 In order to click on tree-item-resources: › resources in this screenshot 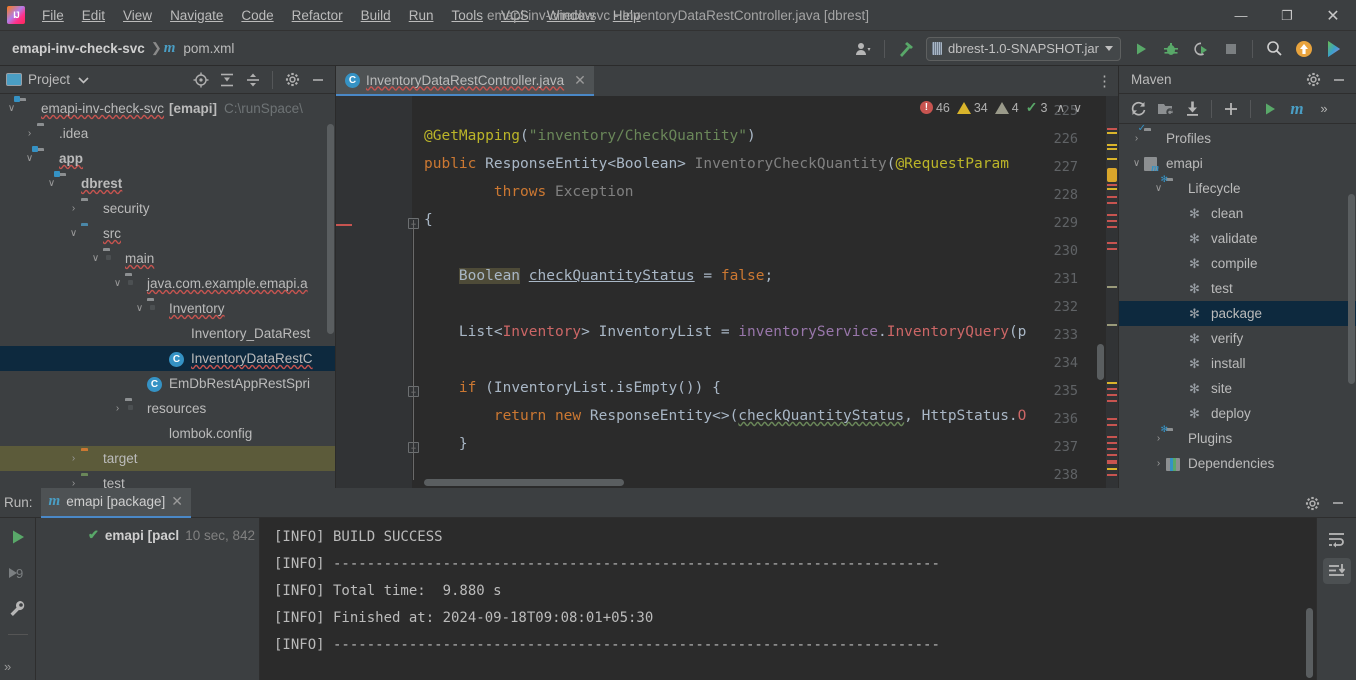, I will do `click(167, 408)`.